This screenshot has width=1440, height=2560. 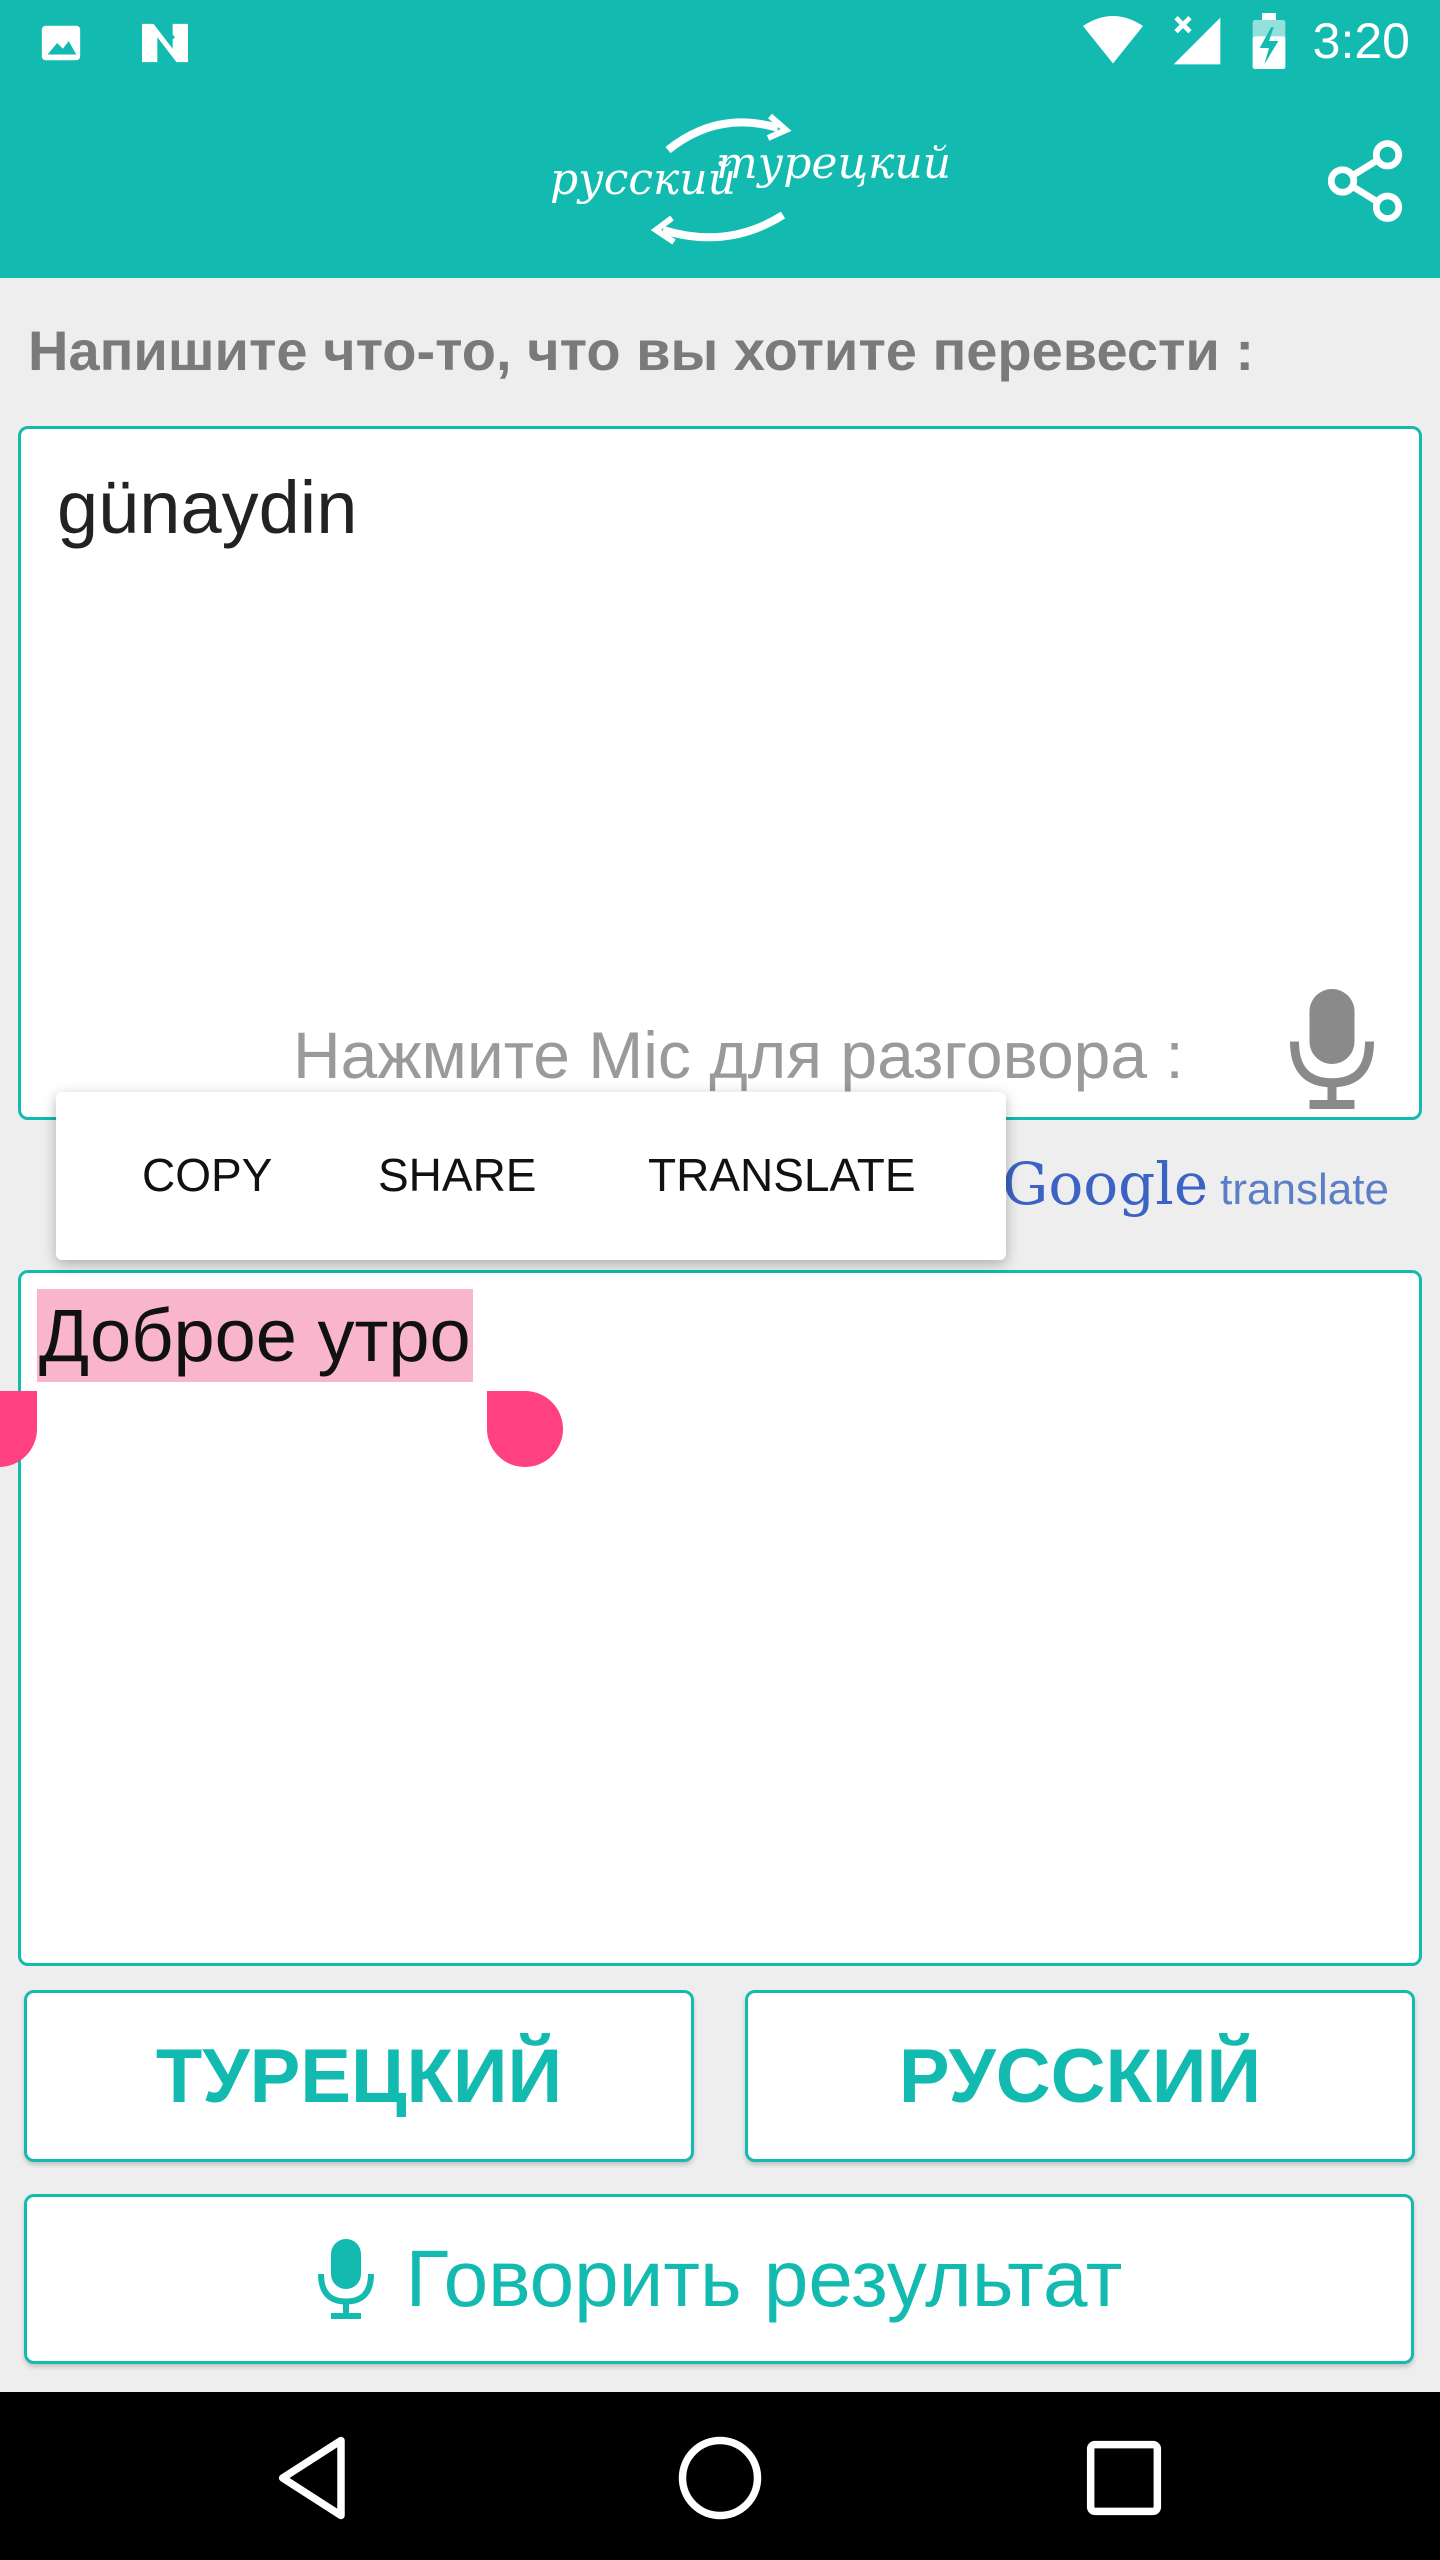 I want to click on source-text-value: günaydin, so click(x=207, y=507).